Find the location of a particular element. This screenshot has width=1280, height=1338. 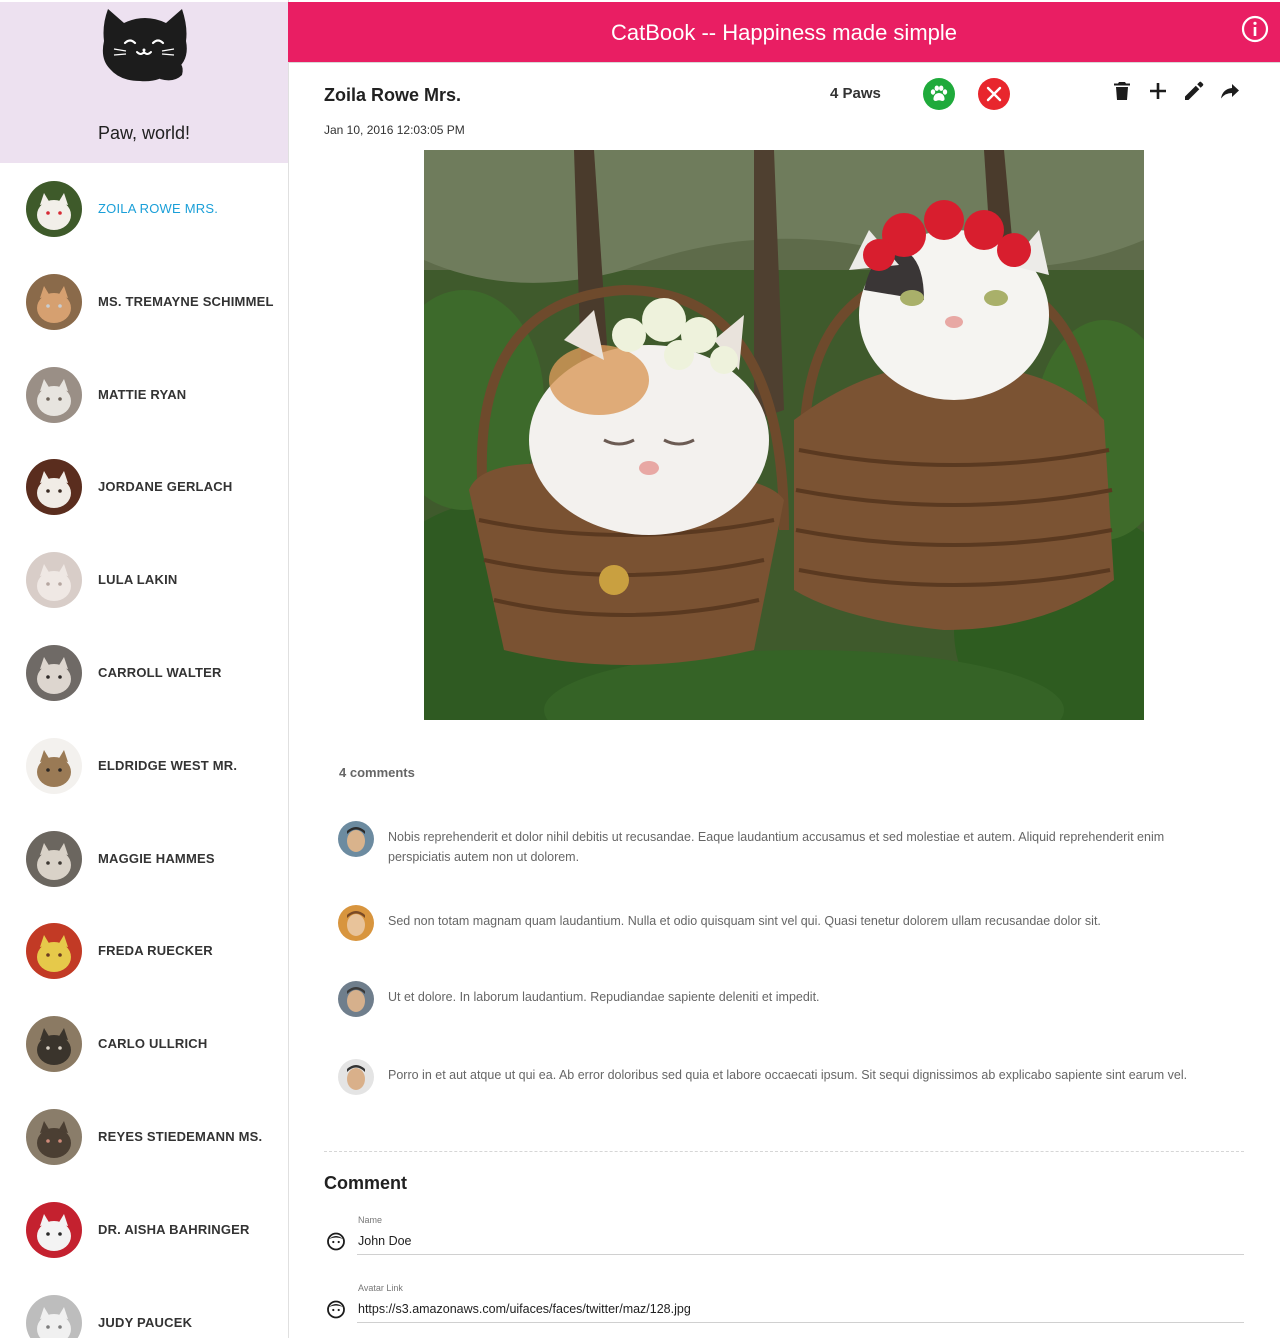

cat-name: Eldridge West Mr. is located at coordinates (168, 765).